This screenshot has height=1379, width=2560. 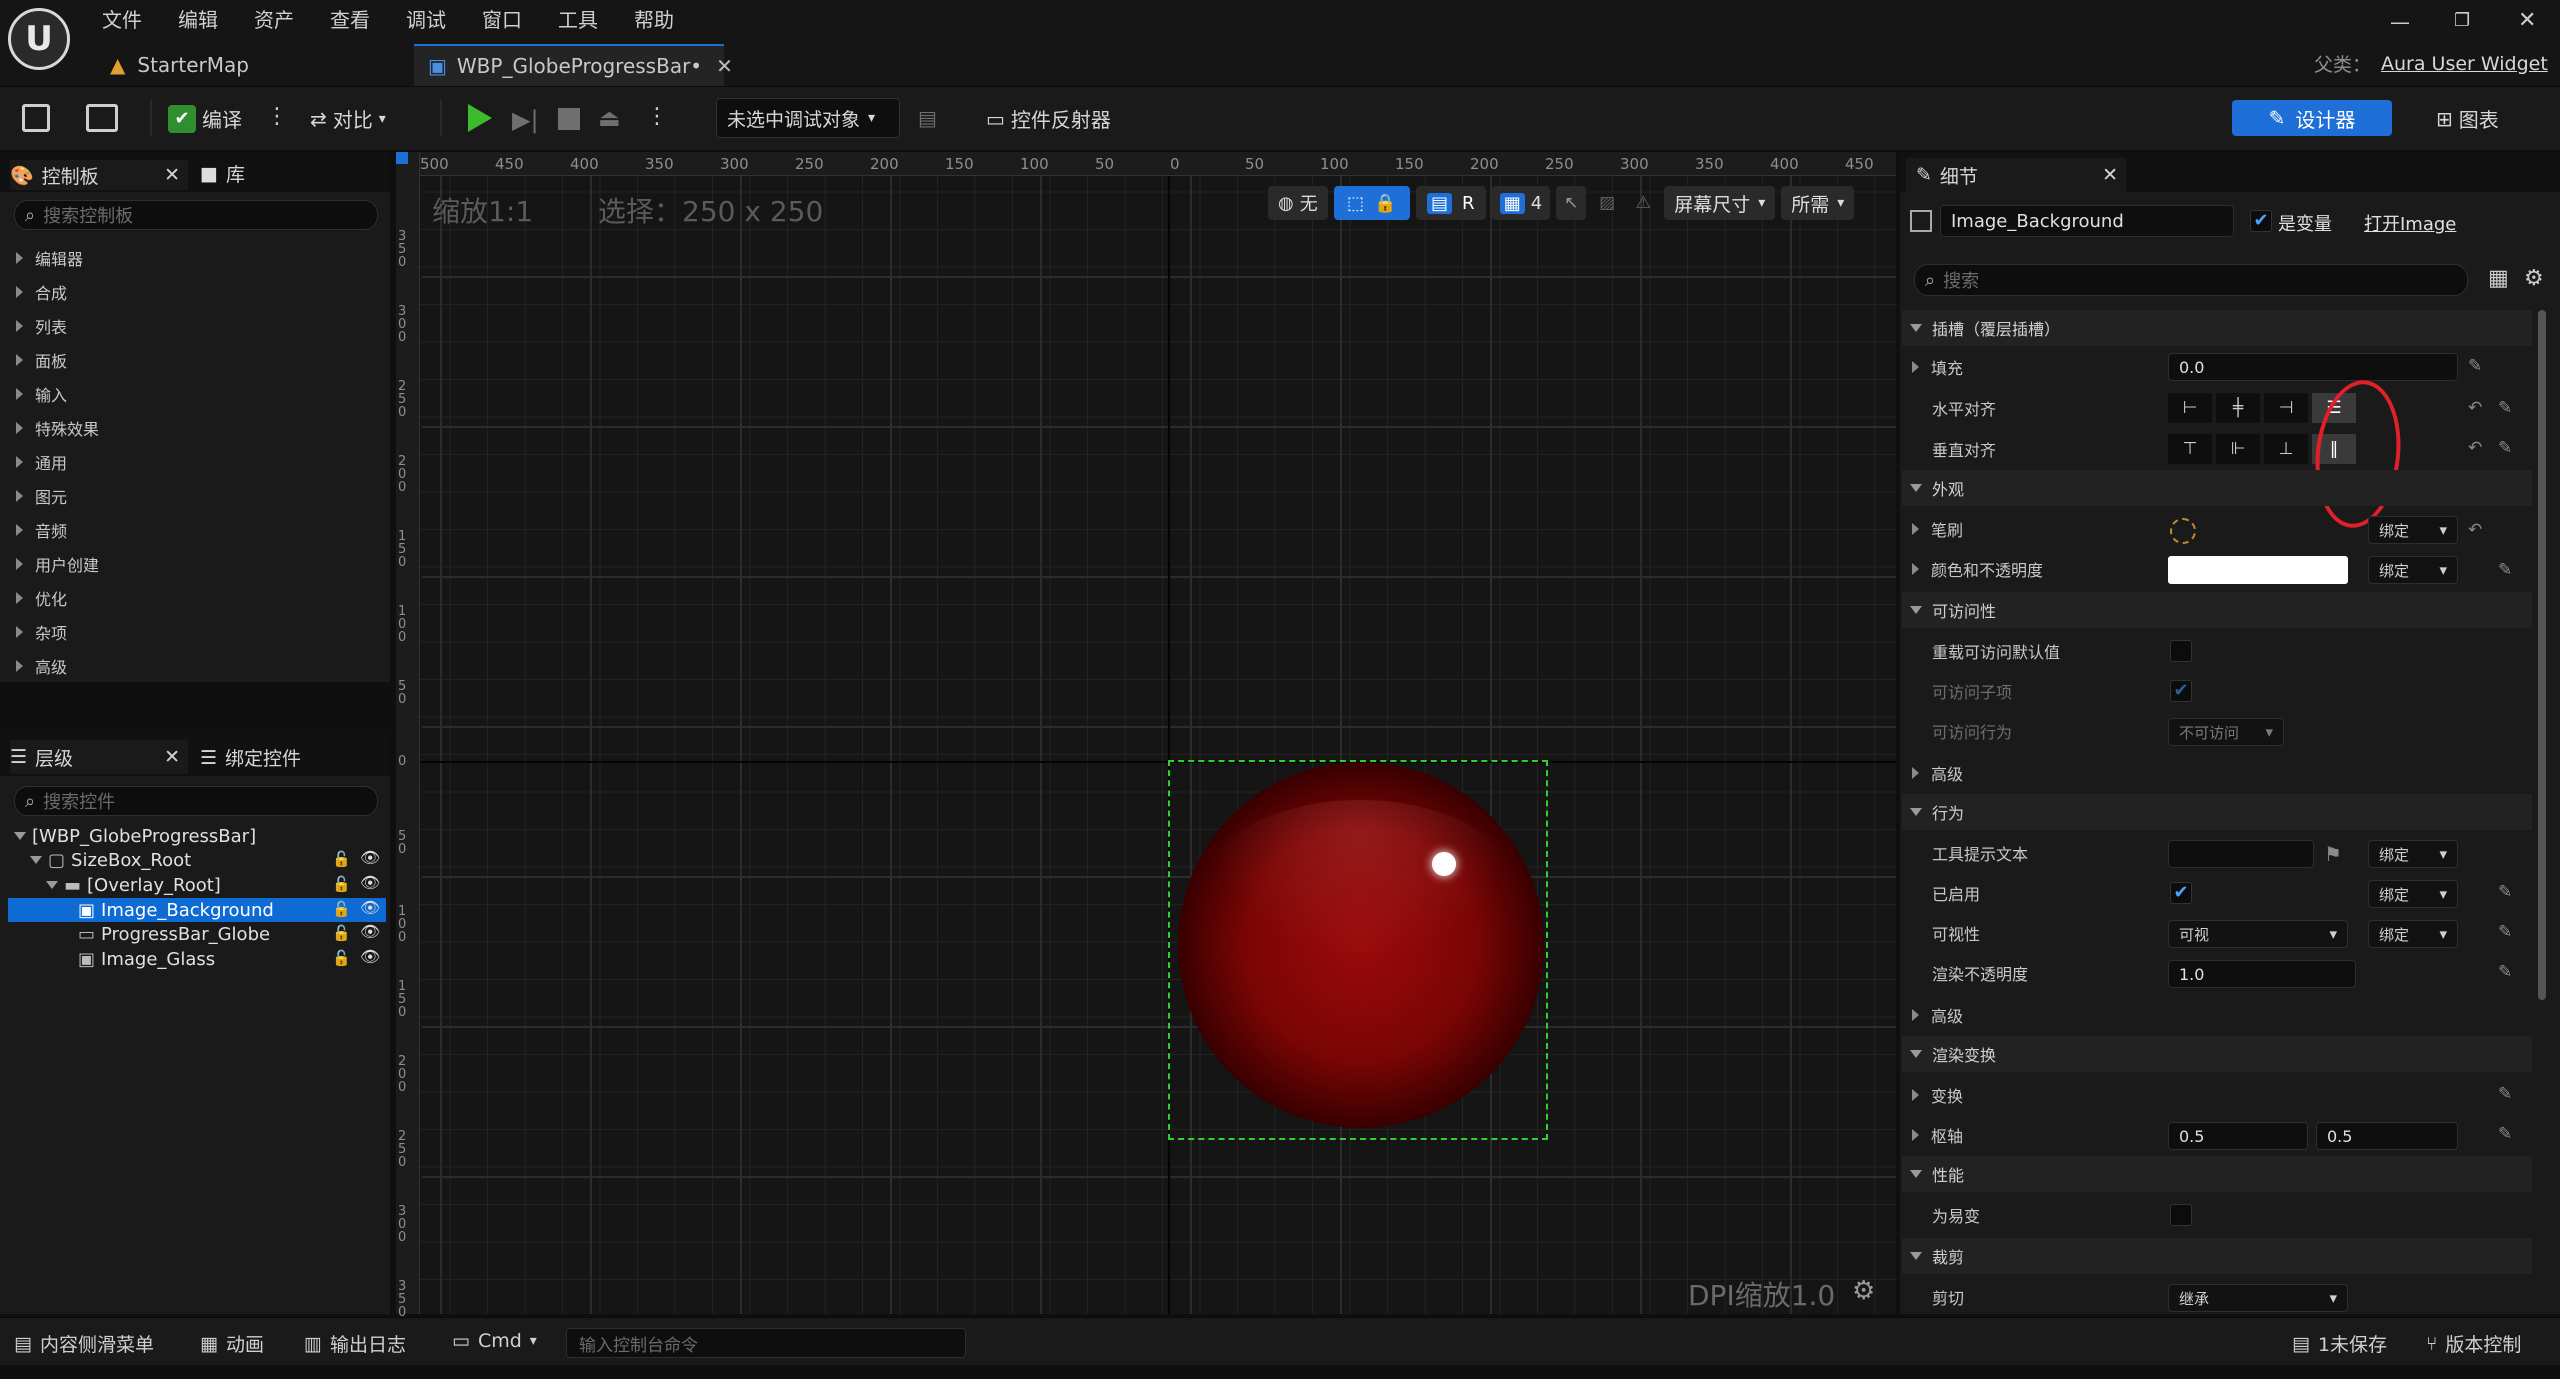 What do you see at coordinates (41, 462) in the screenshot?
I see `palette-category: 通用` at bounding box center [41, 462].